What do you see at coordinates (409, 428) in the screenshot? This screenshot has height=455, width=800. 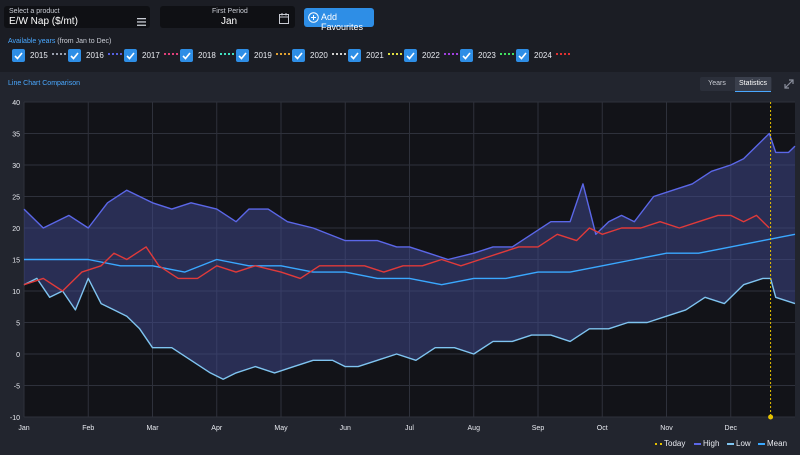 I see `x-tick-label: Jul` at bounding box center [409, 428].